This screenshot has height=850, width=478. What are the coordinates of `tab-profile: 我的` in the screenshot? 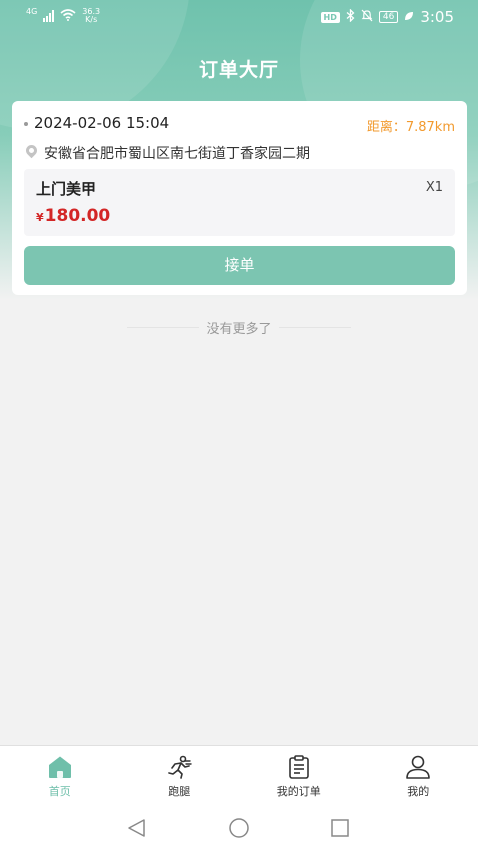 It's located at (418, 776).